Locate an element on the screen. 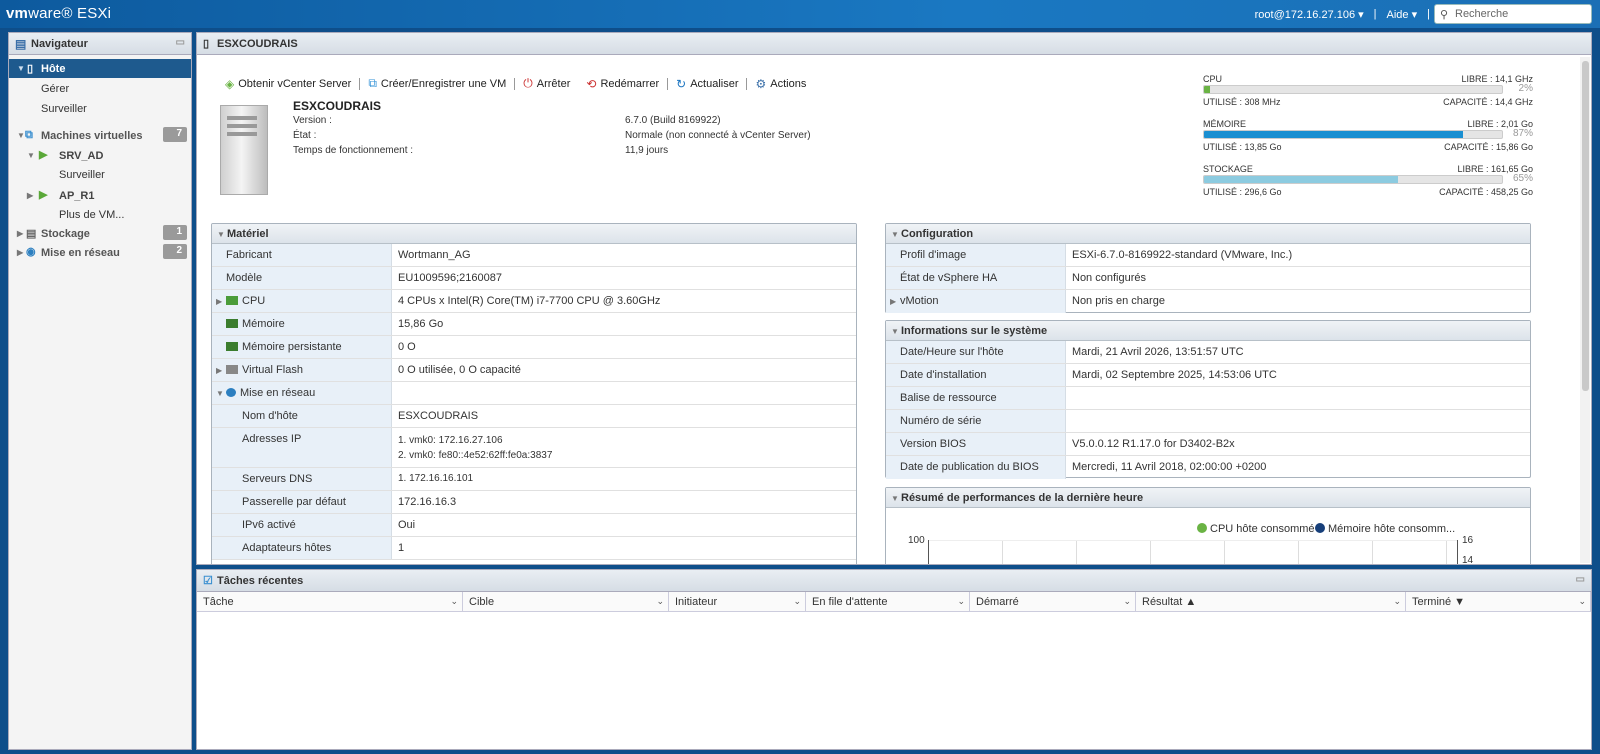 The width and height of the screenshot is (1600, 754). reboot-button: ⟲ Redémarrer is located at coordinates (622, 84).